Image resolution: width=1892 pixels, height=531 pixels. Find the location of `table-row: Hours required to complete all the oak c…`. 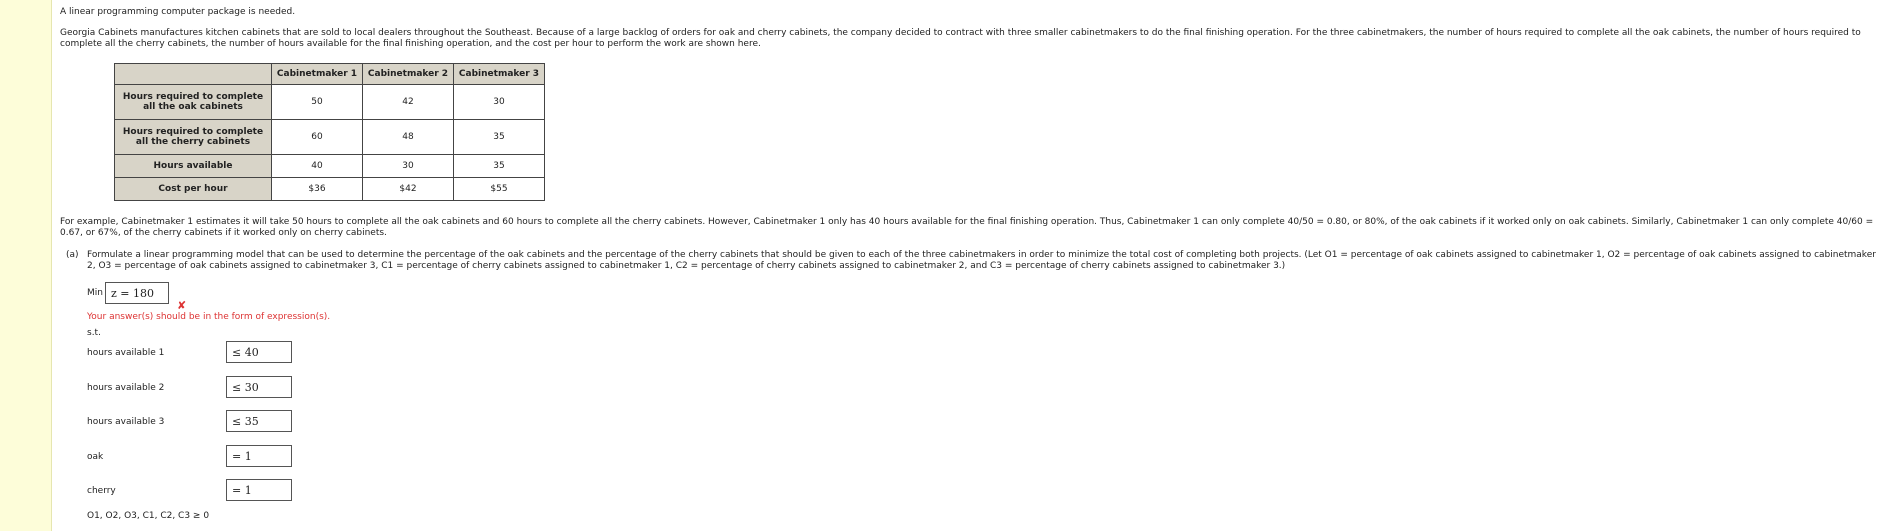

table-row: Hours required to complete all the oak c… is located at coordinates (329, 102).